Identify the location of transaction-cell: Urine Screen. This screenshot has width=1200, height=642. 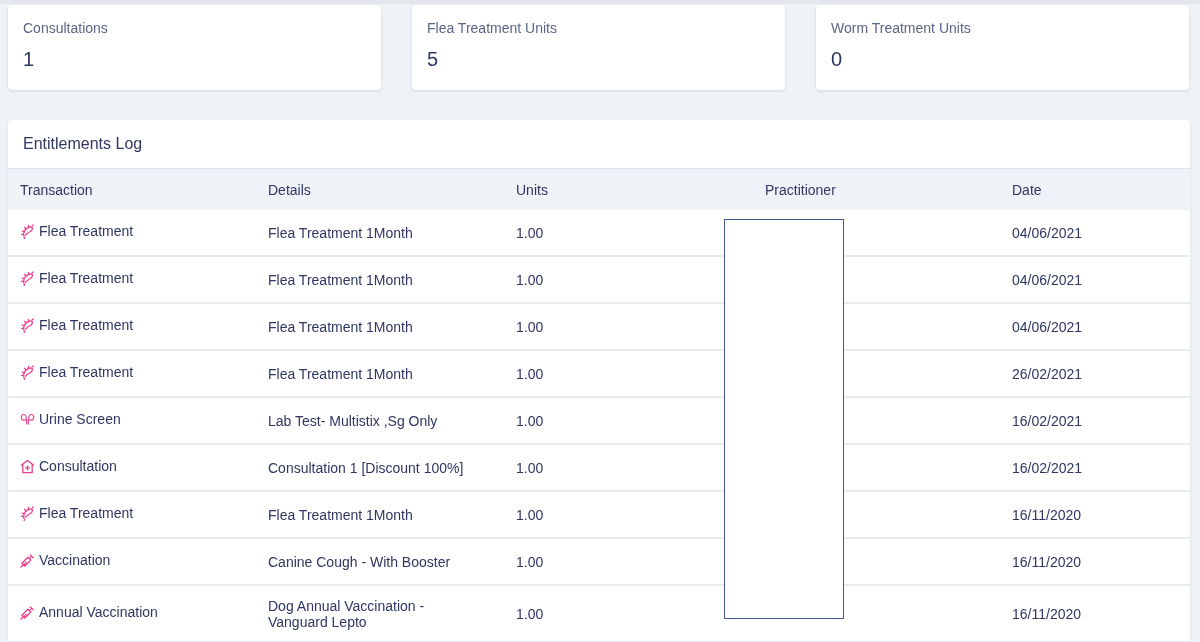
(70, 419).